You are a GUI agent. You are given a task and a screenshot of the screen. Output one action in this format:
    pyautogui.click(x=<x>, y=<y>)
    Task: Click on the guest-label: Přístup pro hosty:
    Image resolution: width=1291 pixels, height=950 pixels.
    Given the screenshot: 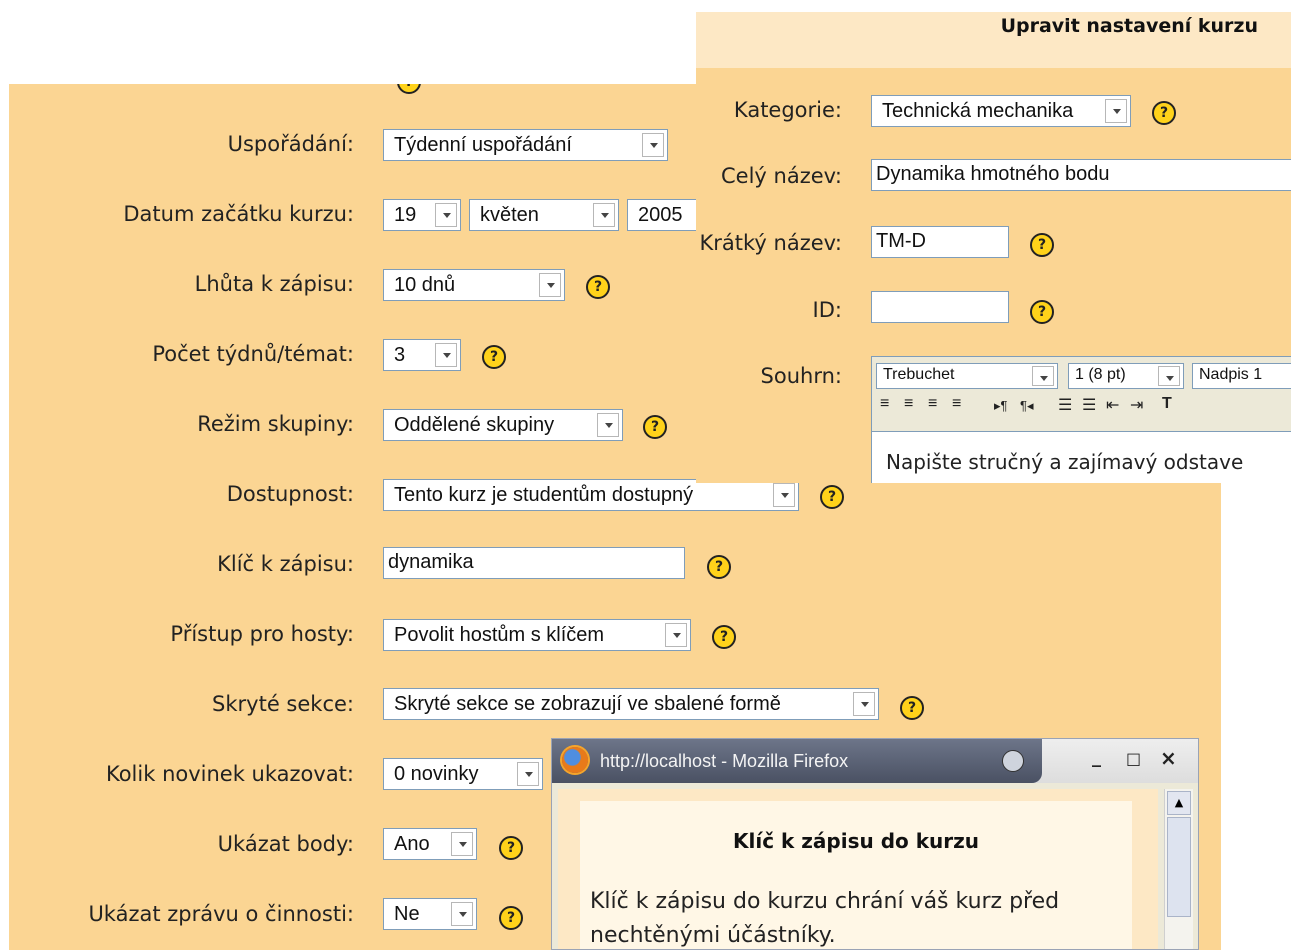 What is the action you would take?
    pyautogui.click(x=262, y=634)
    